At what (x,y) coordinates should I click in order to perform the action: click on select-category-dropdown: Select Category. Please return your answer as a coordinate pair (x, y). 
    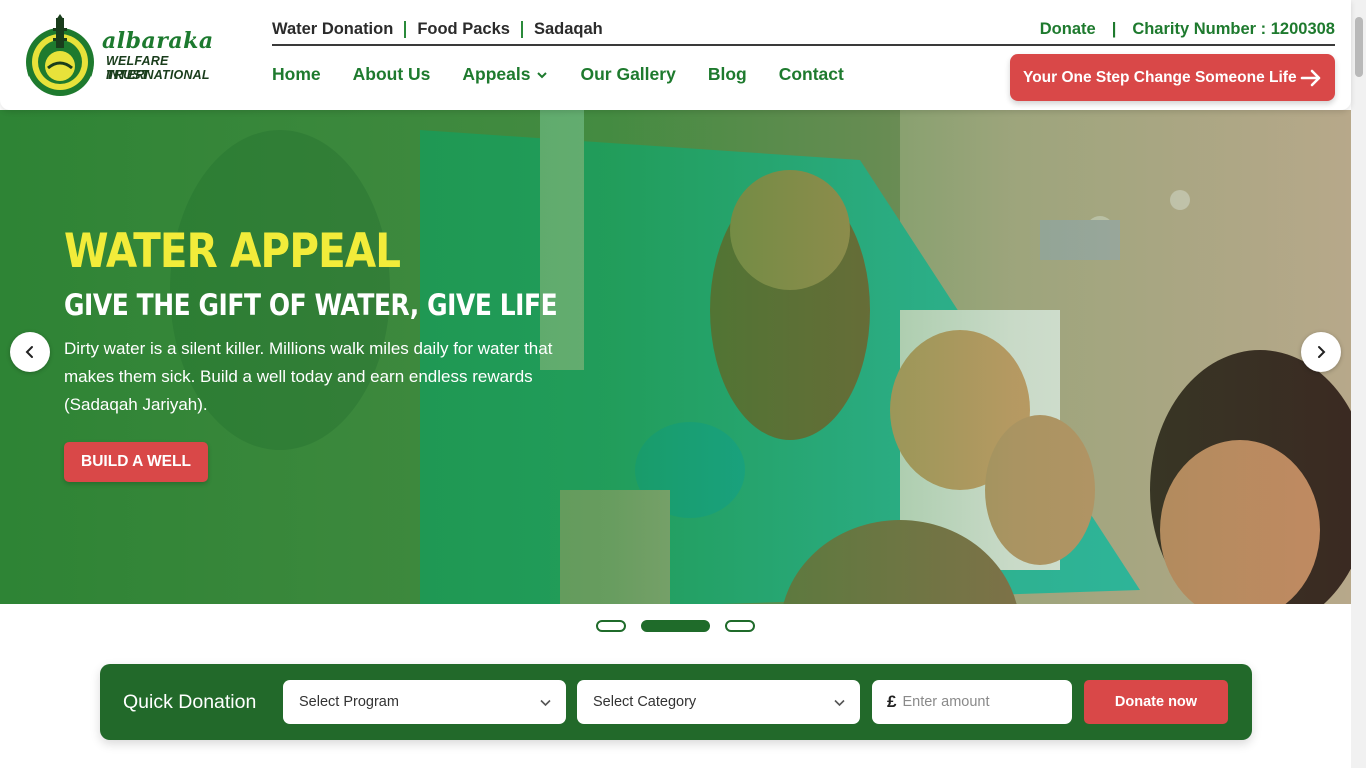
    Looking at the image, I should click on (718, 702).